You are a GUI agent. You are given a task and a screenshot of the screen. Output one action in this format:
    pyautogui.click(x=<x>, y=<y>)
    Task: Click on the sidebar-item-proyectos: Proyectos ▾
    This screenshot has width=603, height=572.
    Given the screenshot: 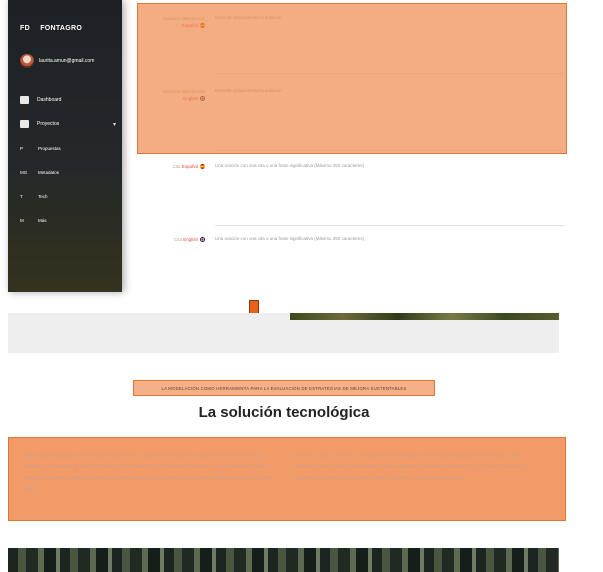 What is the action you would take?
    pyautogui.click(x=70, y=124)
    